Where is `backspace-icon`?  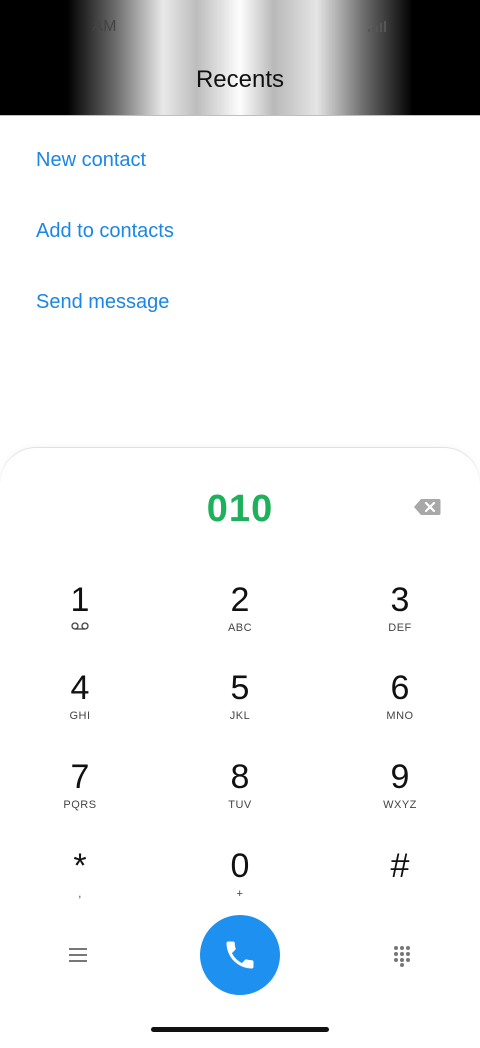
backspace-icon is located at coordinates (427, 507).